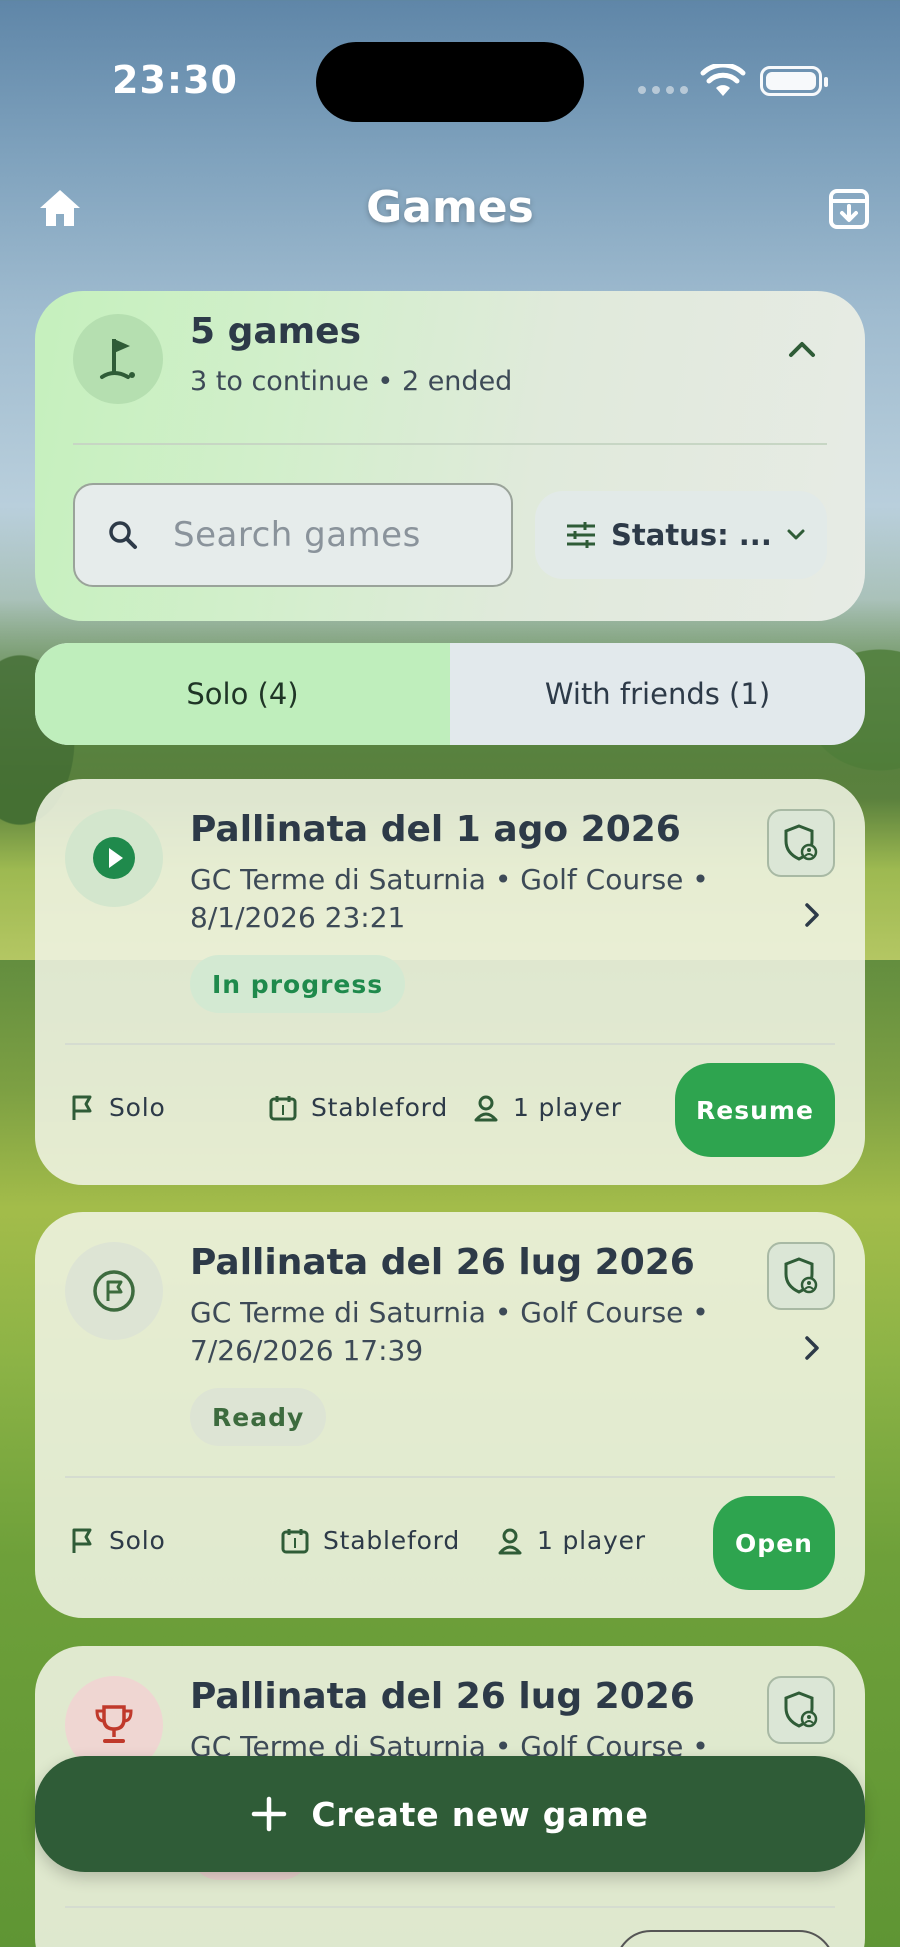 The width and height of the screenshot is (900, 1947). What do you see at coordinates (802, 349) in the screenshot?
I see `chevron-up-icon` at bounding box center [802, 349].